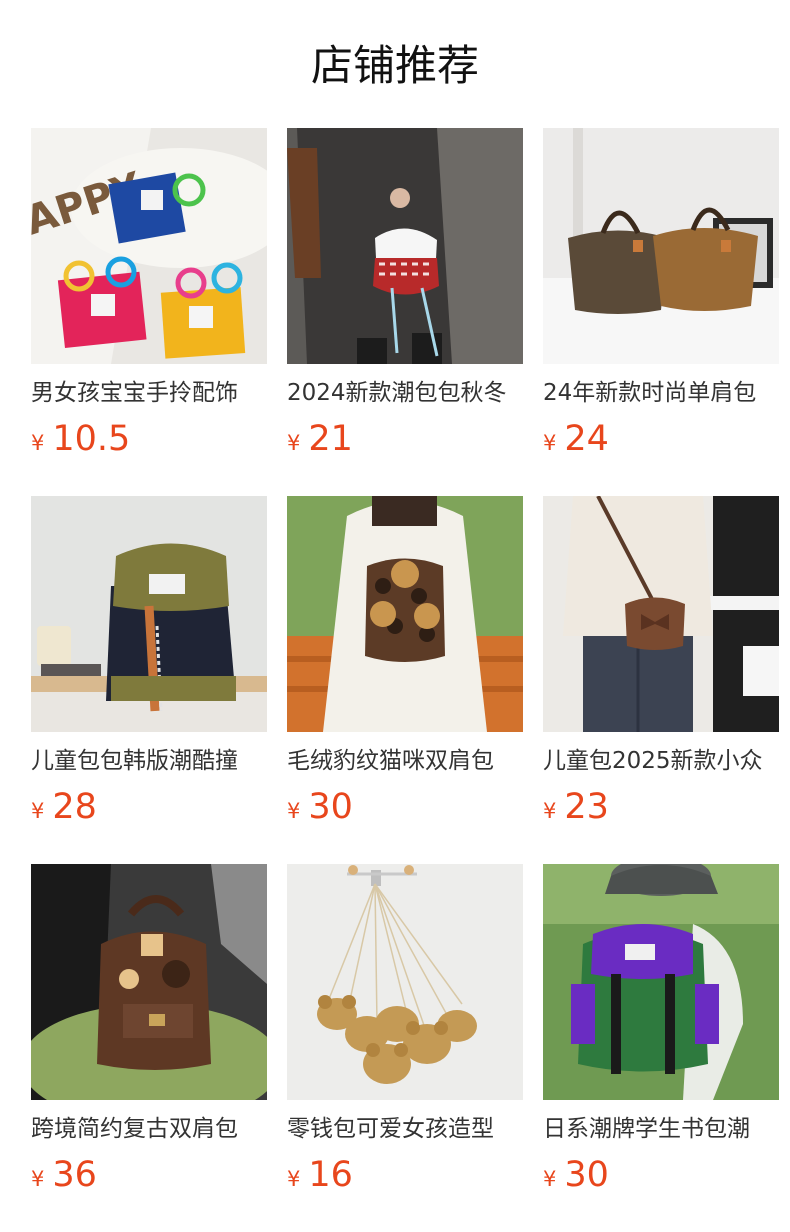 This screenshot has height=1232, width=790. I want to click on product-card: 跨境简约复古双肩包 ¥36, so click(149, 1029).